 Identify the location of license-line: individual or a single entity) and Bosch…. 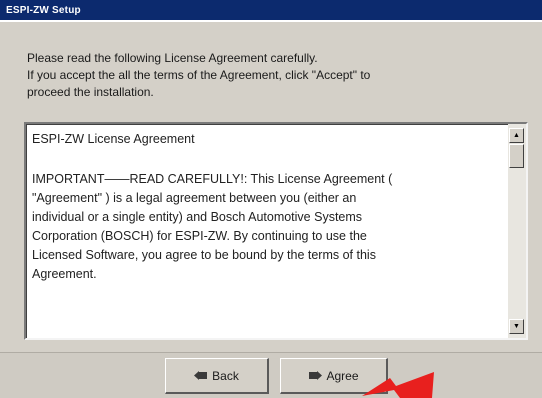
(197, 217).